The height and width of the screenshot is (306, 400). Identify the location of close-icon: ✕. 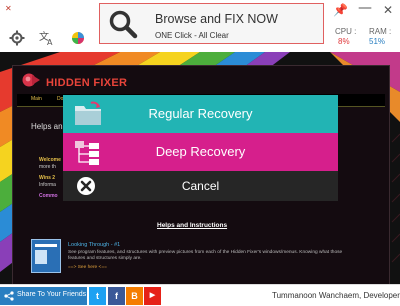
(388, 10).